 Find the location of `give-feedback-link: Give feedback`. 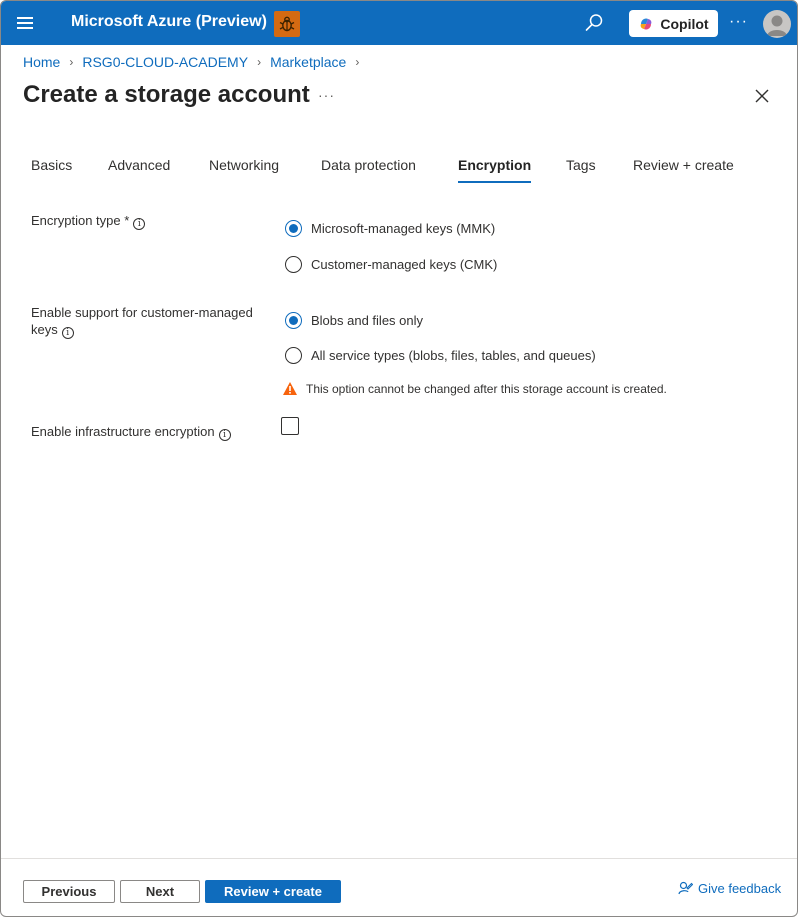

give-feedback-link: Give feedback is located at coordinates (729, 888).